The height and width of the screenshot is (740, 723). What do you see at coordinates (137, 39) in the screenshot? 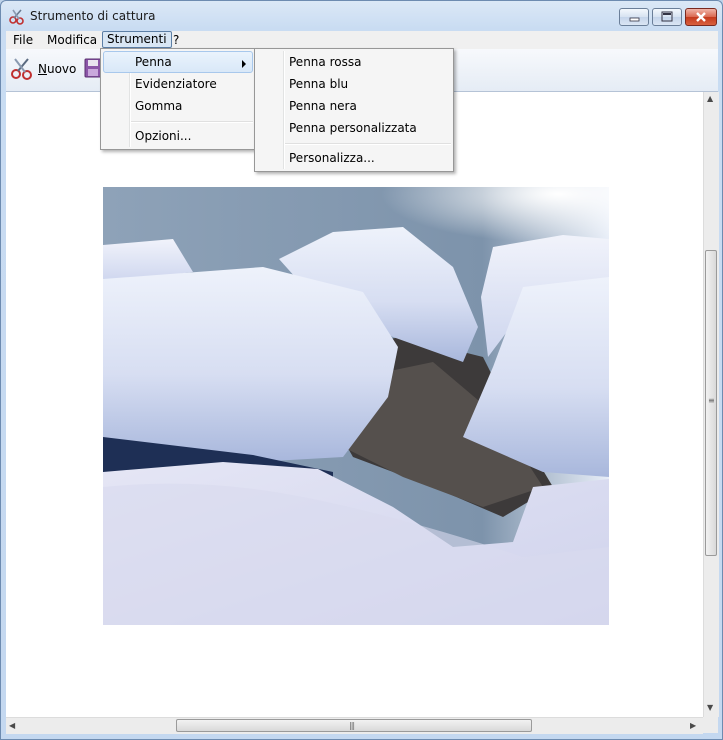
I see `menu-strumenti: Strumenti` at bounding box center [137, 39].